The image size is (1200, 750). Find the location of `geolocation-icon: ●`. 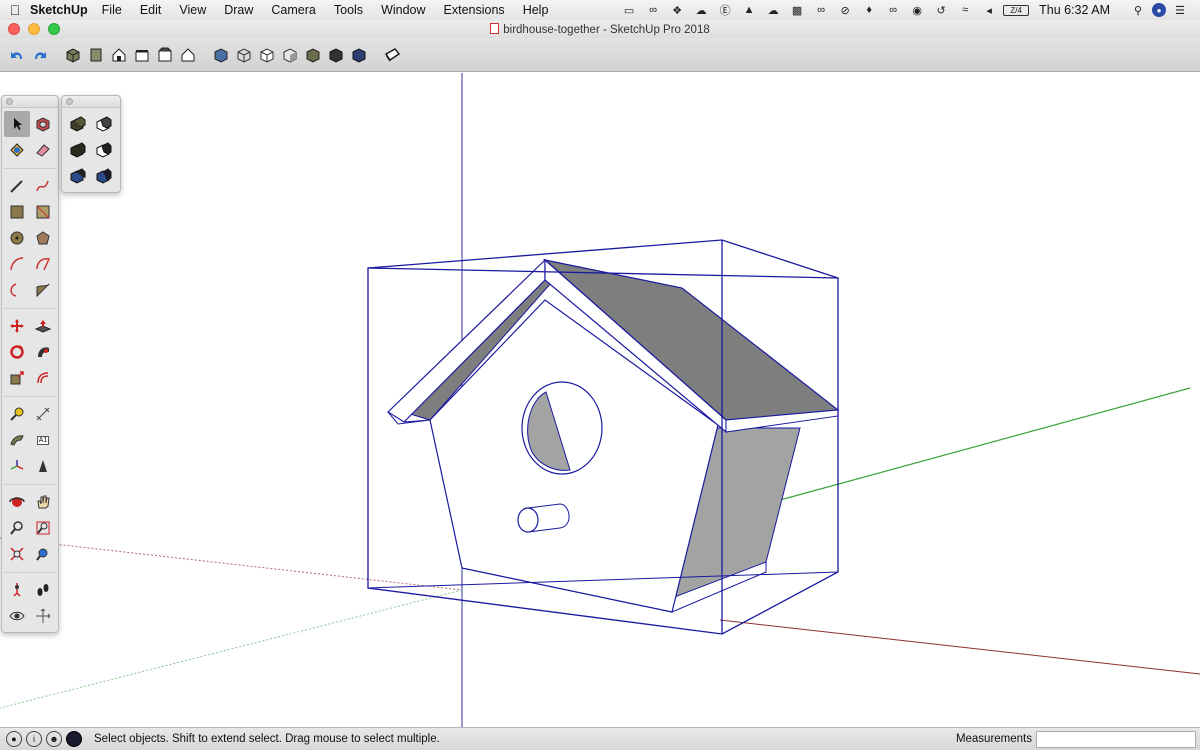

geolocation-icon: ● is located at coordinates (14, 739).